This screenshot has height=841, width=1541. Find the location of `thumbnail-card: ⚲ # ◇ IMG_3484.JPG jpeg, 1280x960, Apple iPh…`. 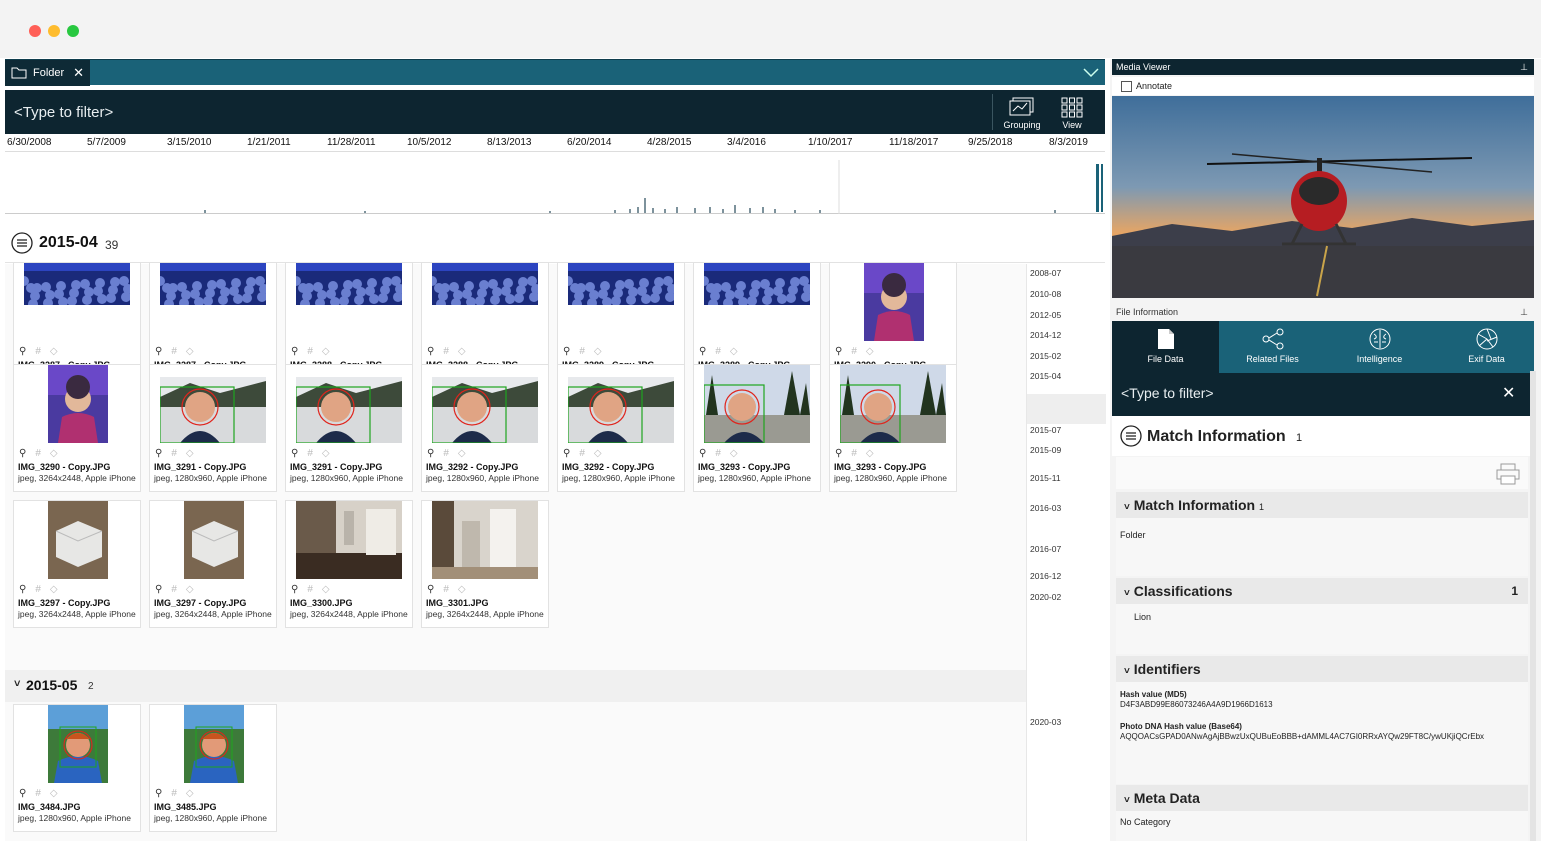

thumbnail-card: ⚲ # ◇ IMG_3484.JPG jpeg, 1280x960, Apple iPh… is located at coordinates (77, 768).